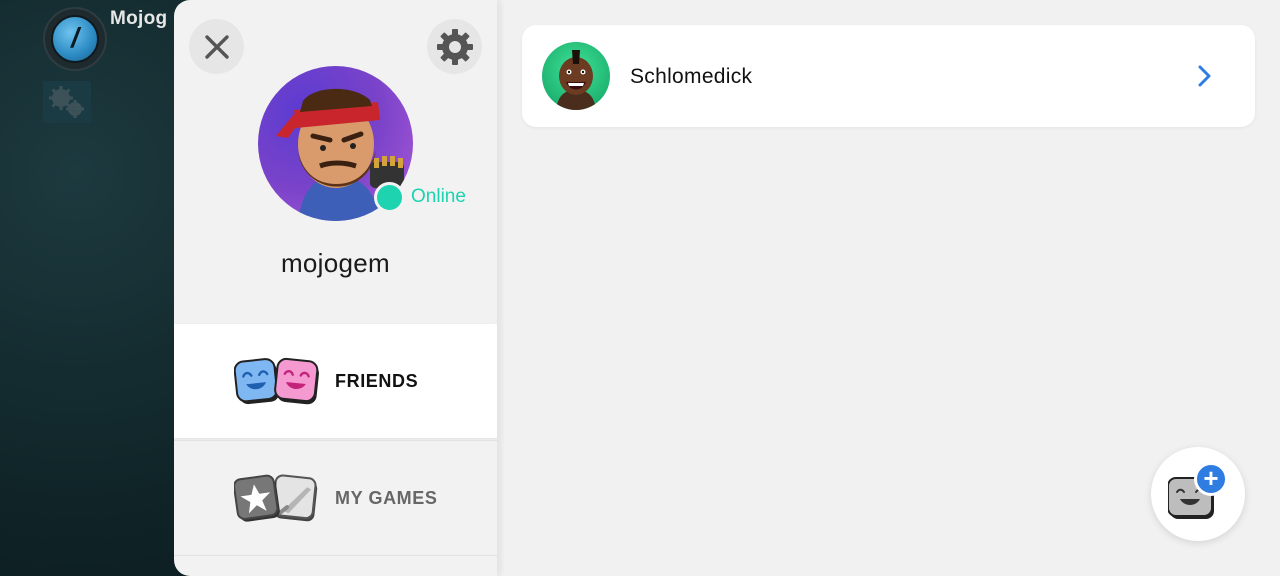  I want to click on game-settings-button, so click(67, 102).